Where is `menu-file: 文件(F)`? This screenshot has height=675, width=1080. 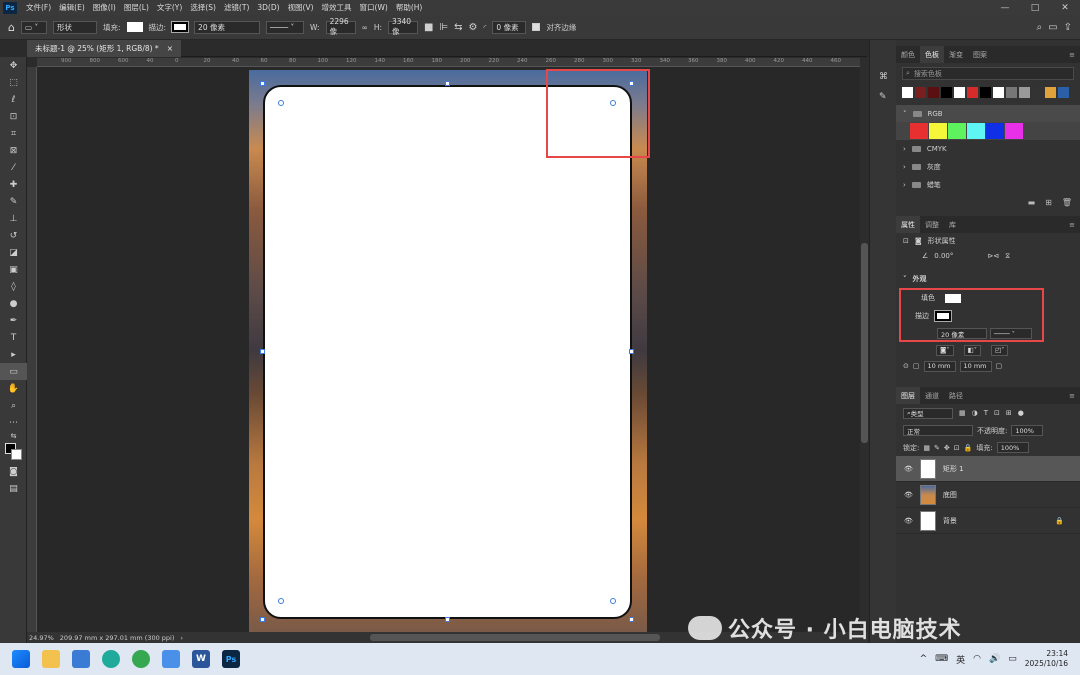 menu-file: 文件(F) is located at coordinates (38, 7).